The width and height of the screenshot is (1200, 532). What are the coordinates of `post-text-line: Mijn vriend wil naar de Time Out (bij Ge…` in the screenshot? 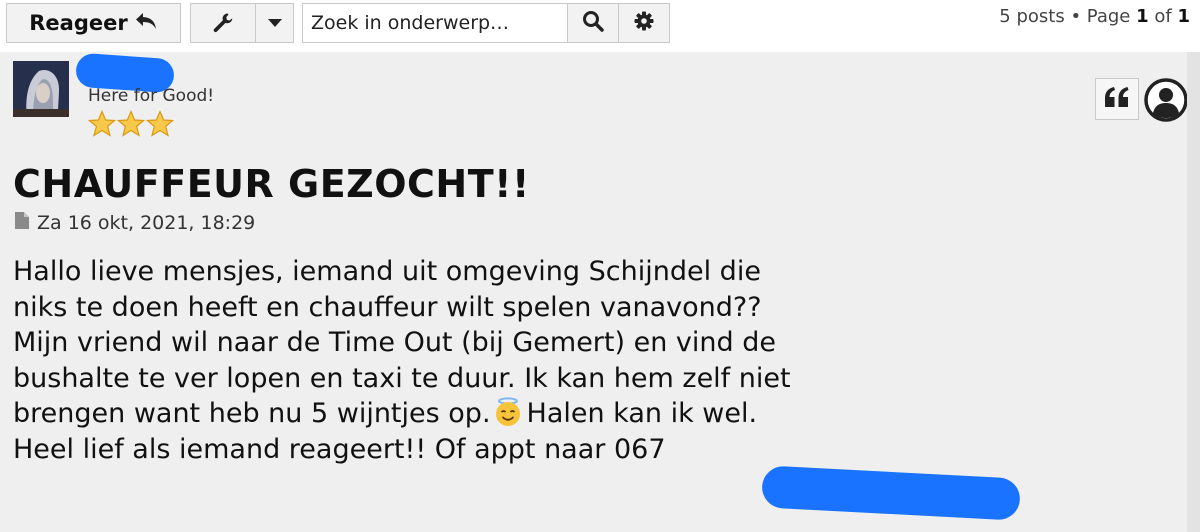 It's located at (394, 342).